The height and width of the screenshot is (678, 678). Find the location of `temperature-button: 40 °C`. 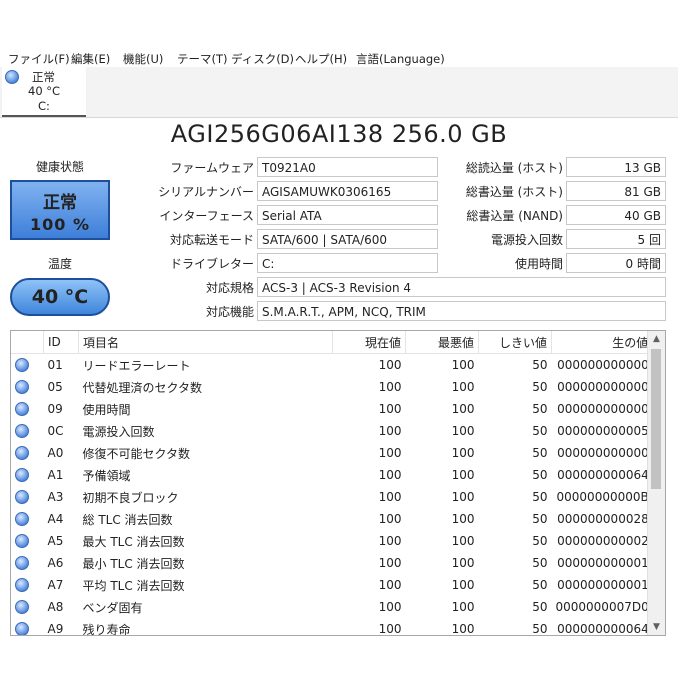

temperature-button: 40 °C is located at coordinates (60, 297).